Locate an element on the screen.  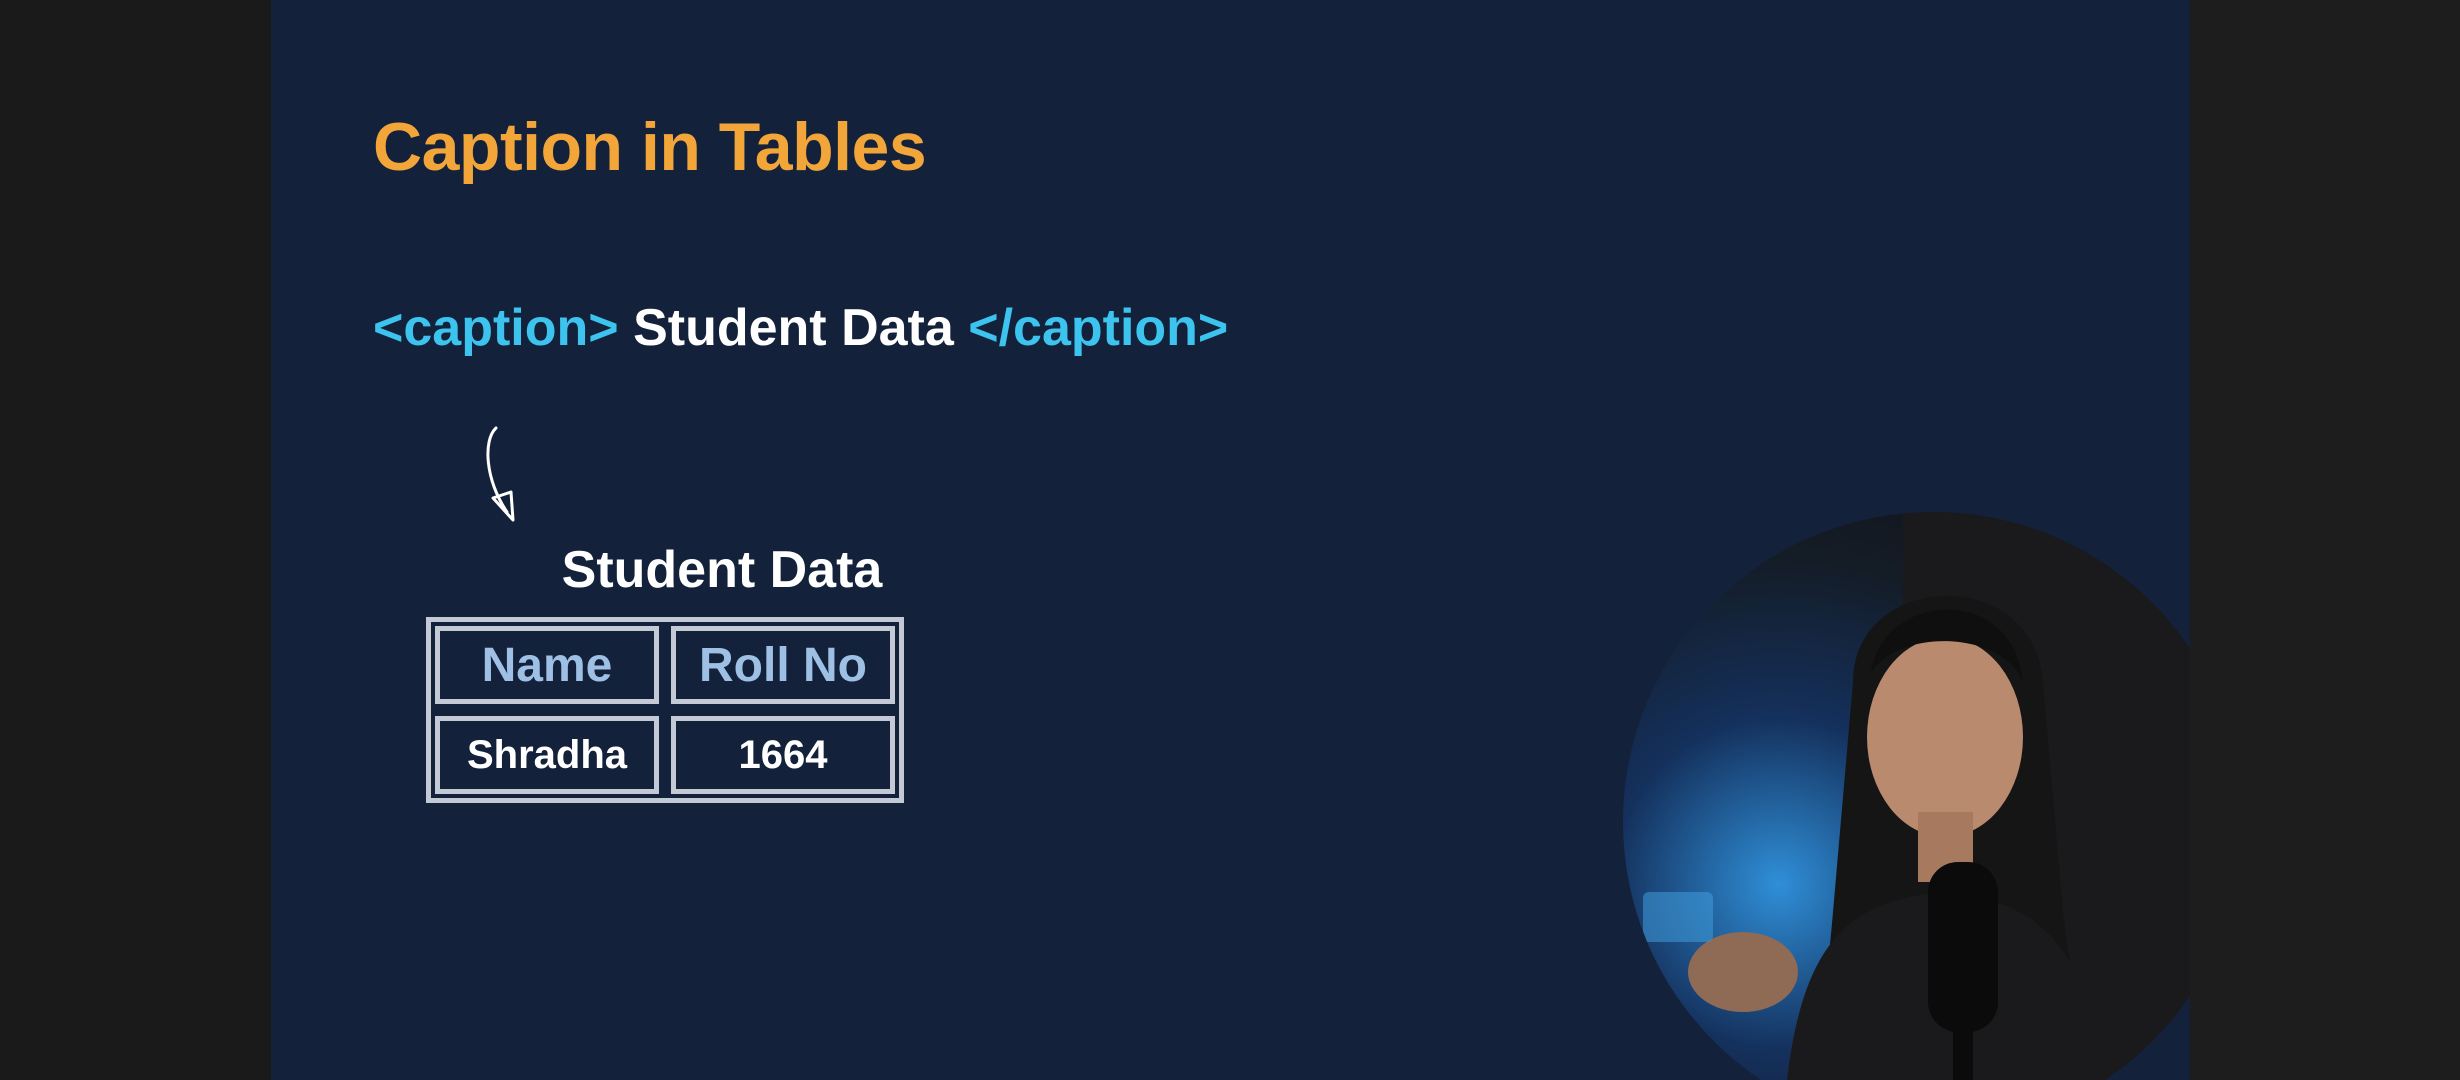
code-open-tag: <caption> is located at coordinates (496, 328).